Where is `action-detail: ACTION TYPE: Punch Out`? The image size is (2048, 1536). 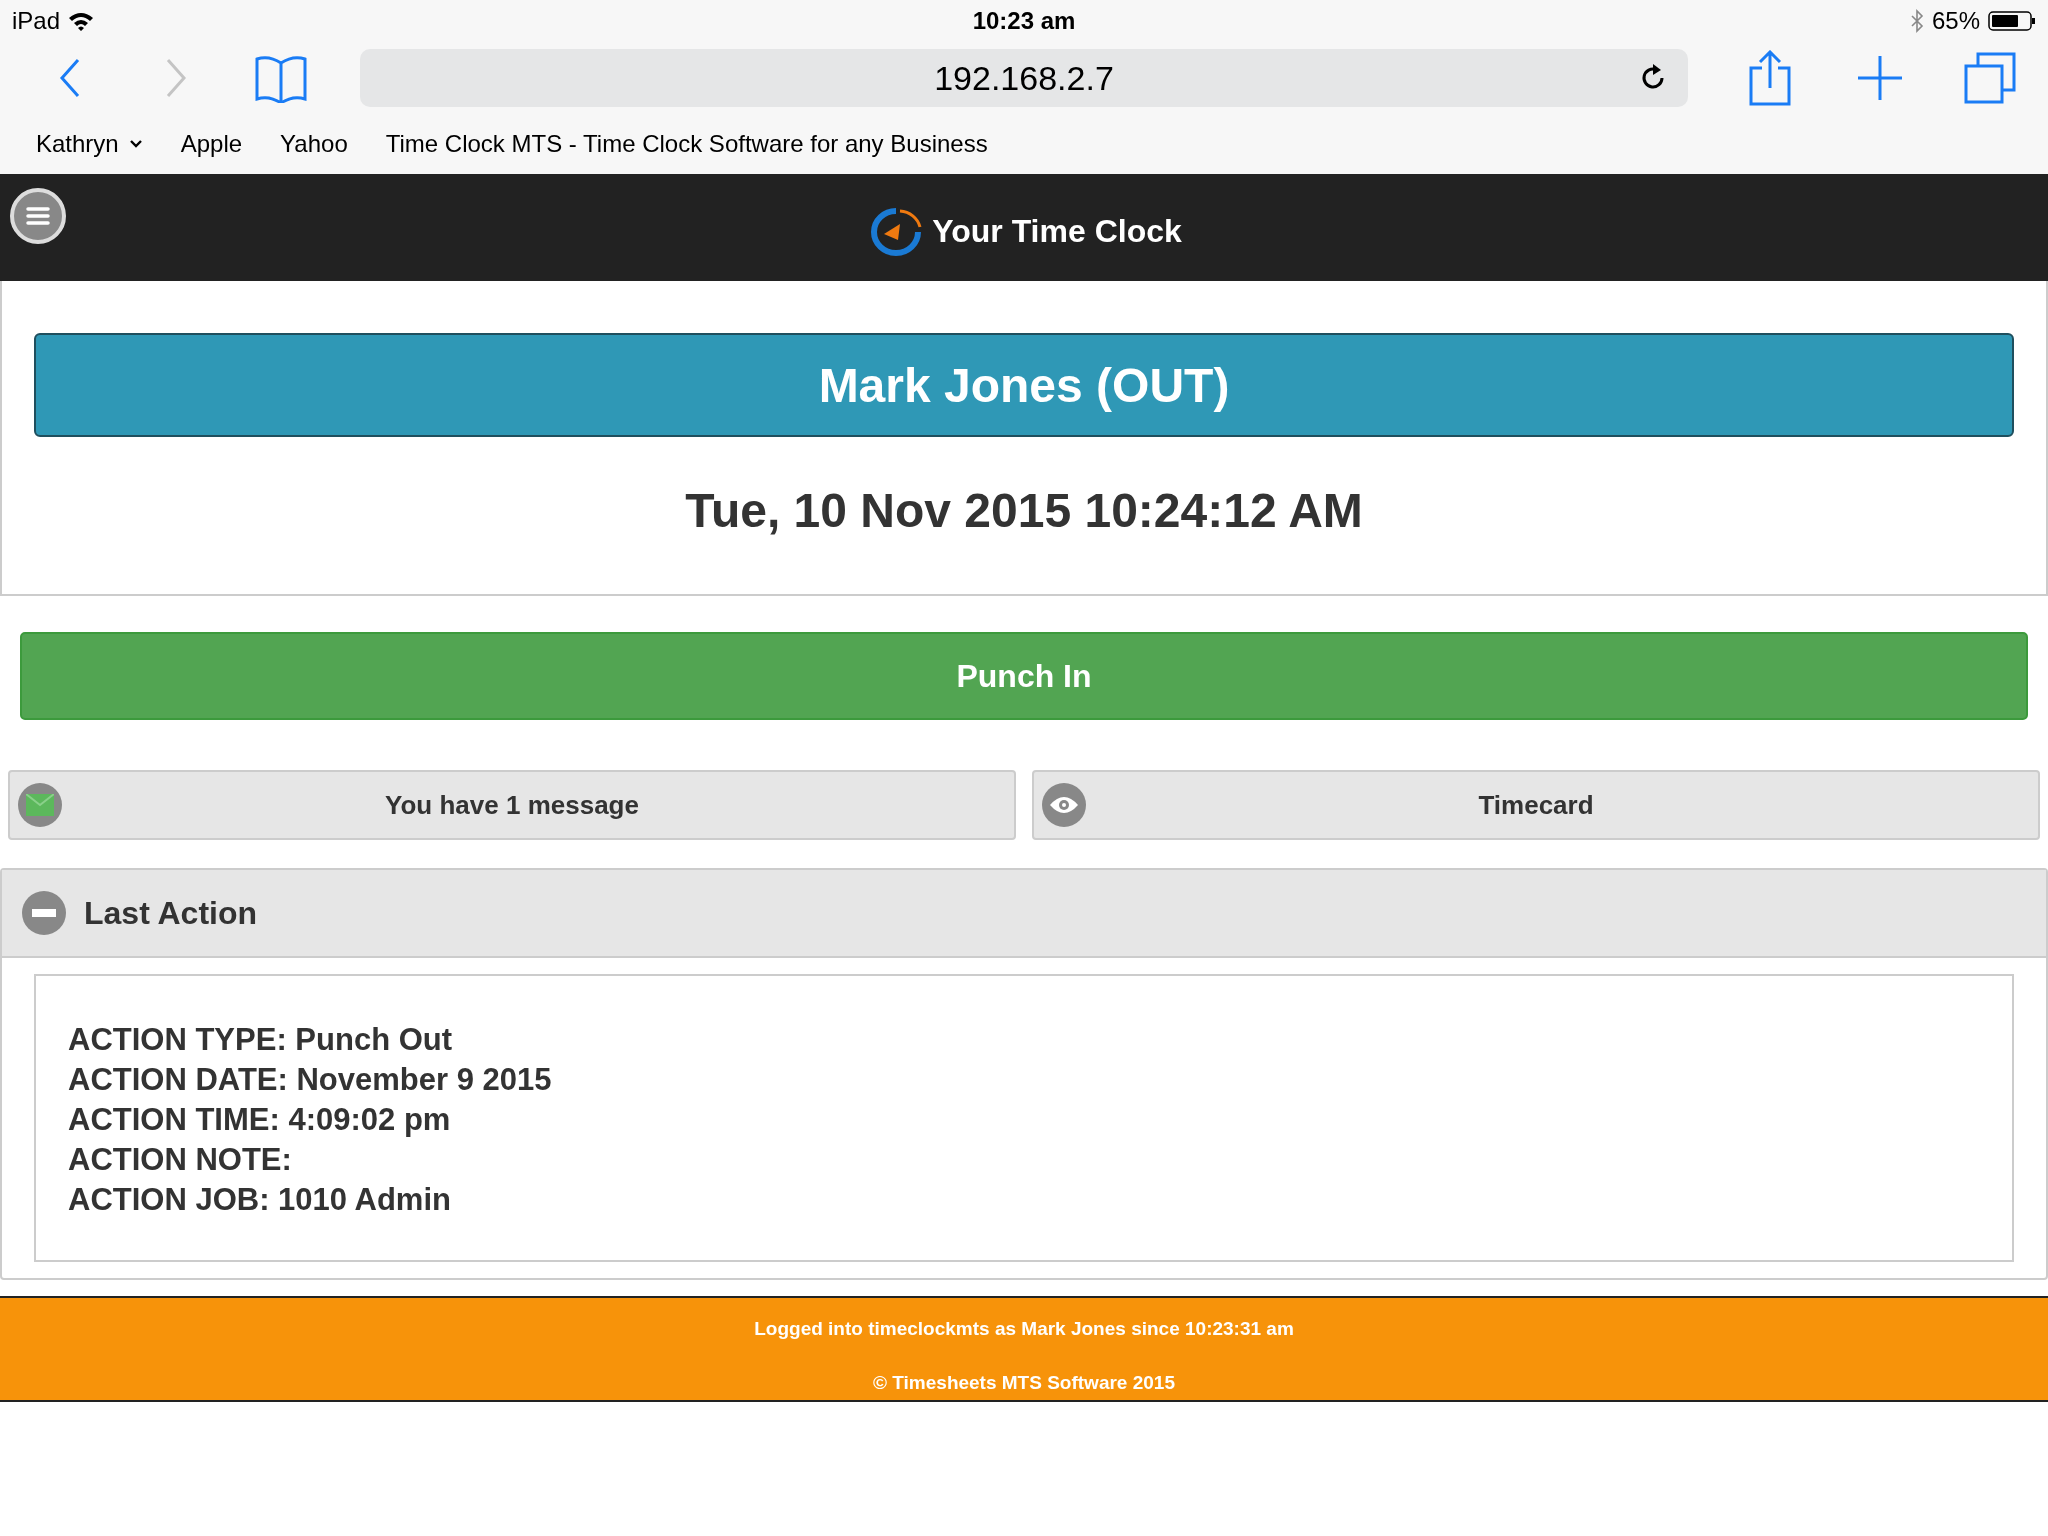 action-detail: ACTION TYPE: Punch Out is located at coordinates (261, 1040).